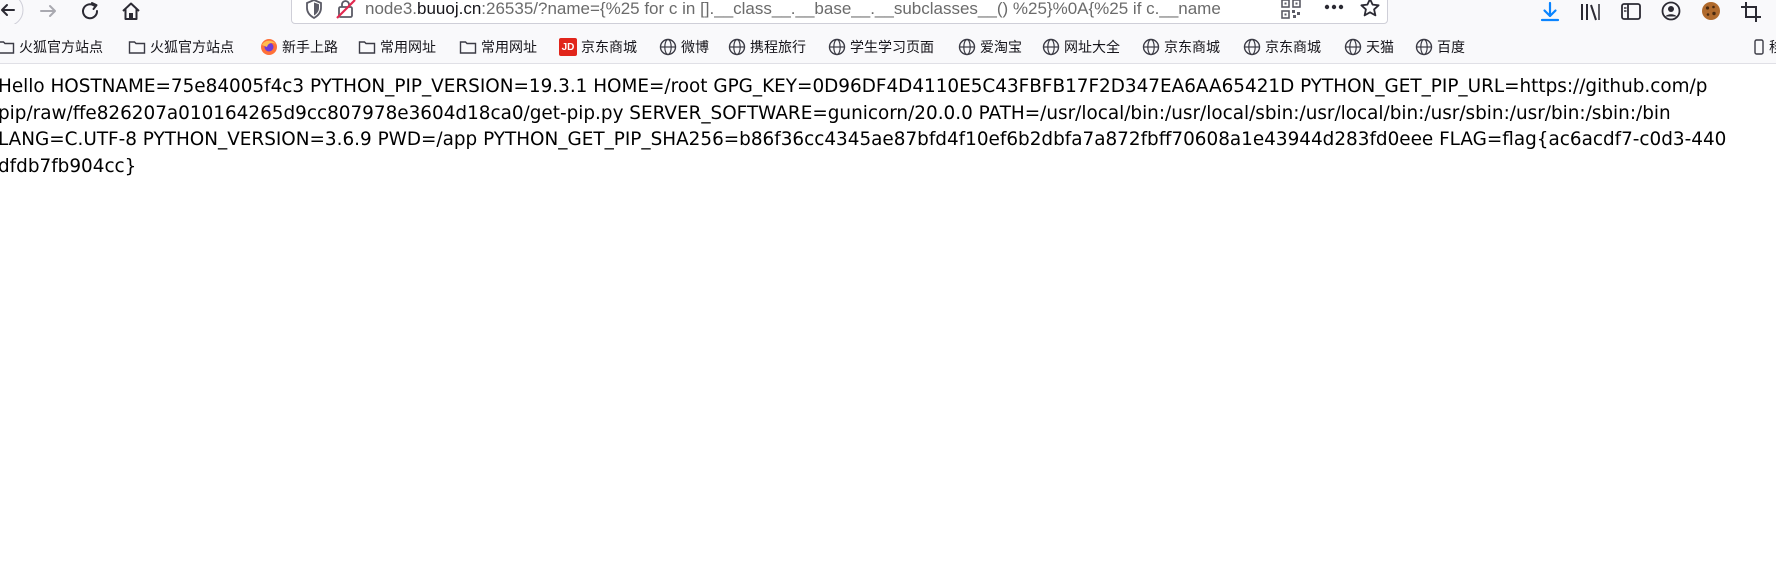 This screenshot has width=1776, height=583. What do you see at coordinates (68, 166) in the screenshot?
I see `env-output-line: dfdb7fb904cc}` at bounding box center [68, 166].